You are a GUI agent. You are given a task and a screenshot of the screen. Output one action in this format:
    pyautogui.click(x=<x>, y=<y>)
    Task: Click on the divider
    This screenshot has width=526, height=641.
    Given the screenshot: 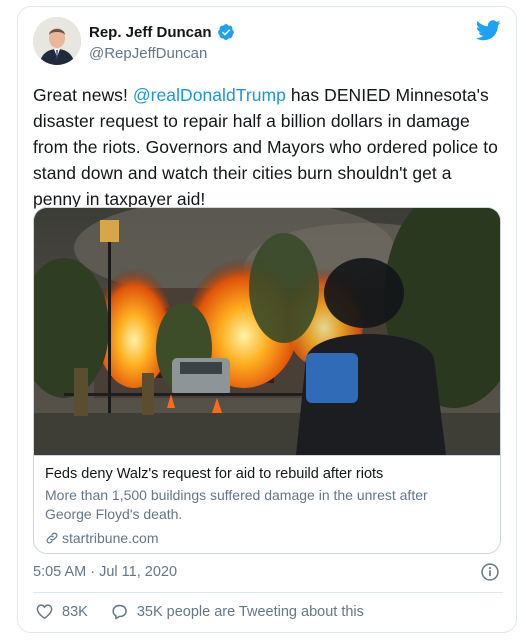 What is the action you would take?
    pyautogui.click(x=268, y=592)
    